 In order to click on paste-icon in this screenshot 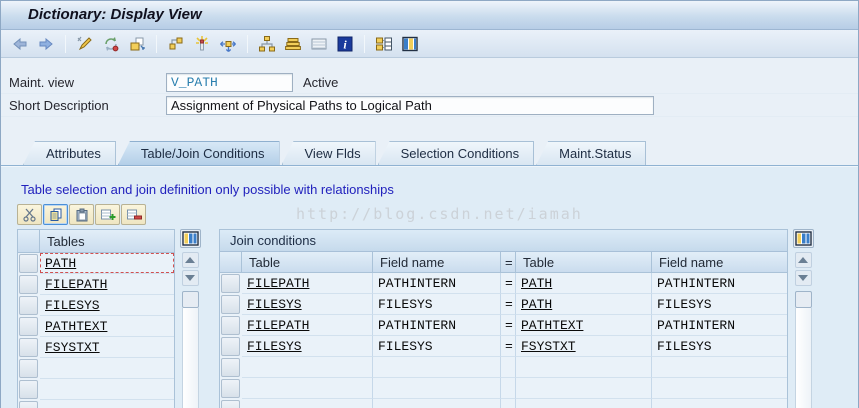, I will do `click(81, 214)`.